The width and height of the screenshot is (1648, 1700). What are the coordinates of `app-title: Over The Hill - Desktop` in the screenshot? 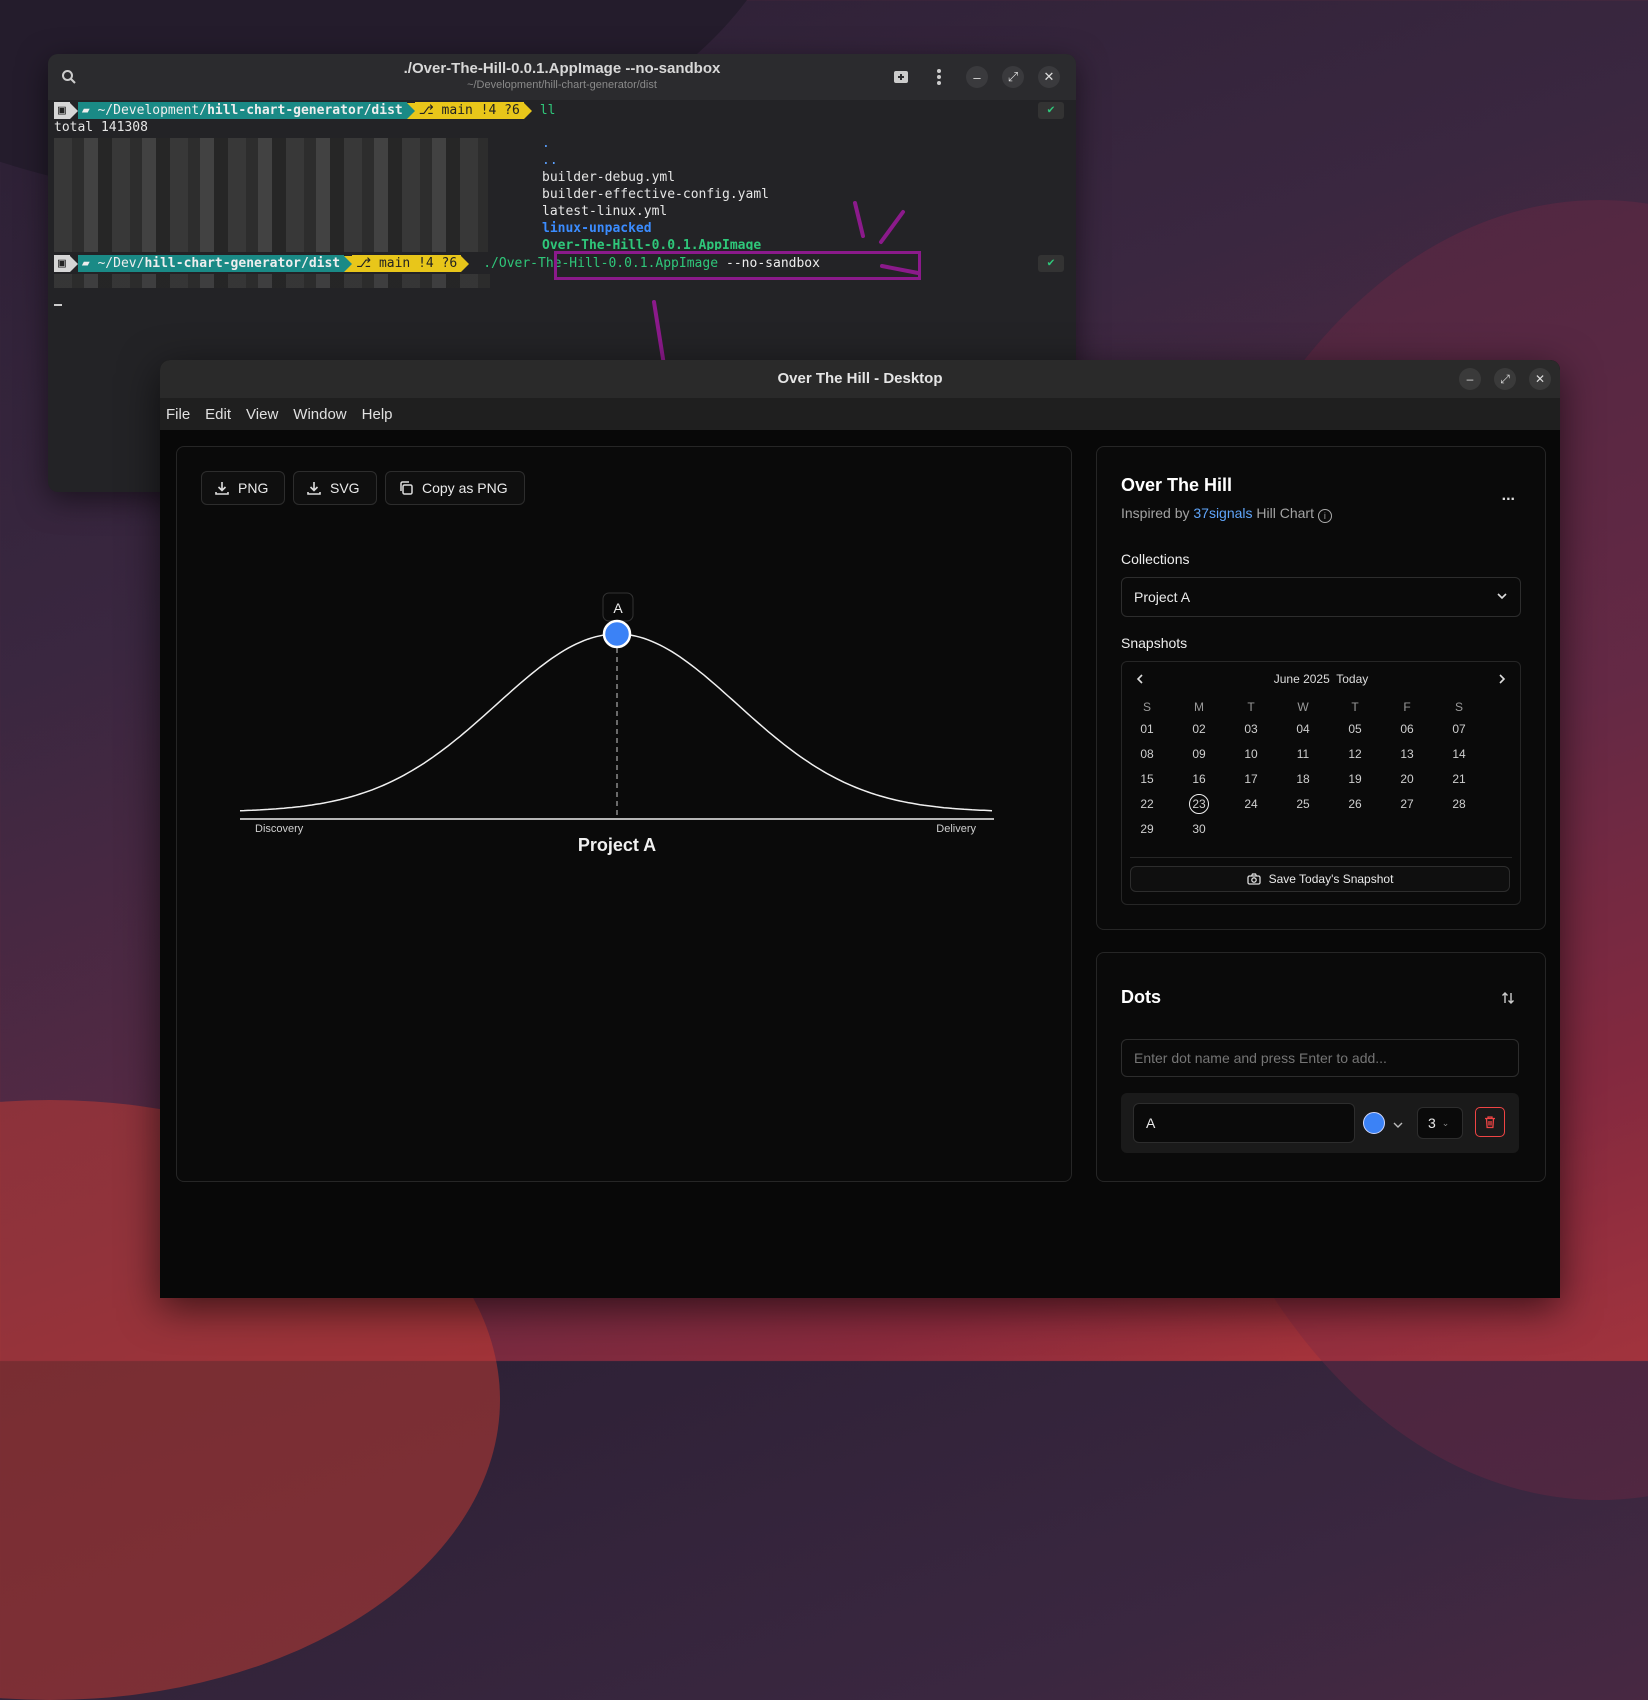 It's located at (860, 378).